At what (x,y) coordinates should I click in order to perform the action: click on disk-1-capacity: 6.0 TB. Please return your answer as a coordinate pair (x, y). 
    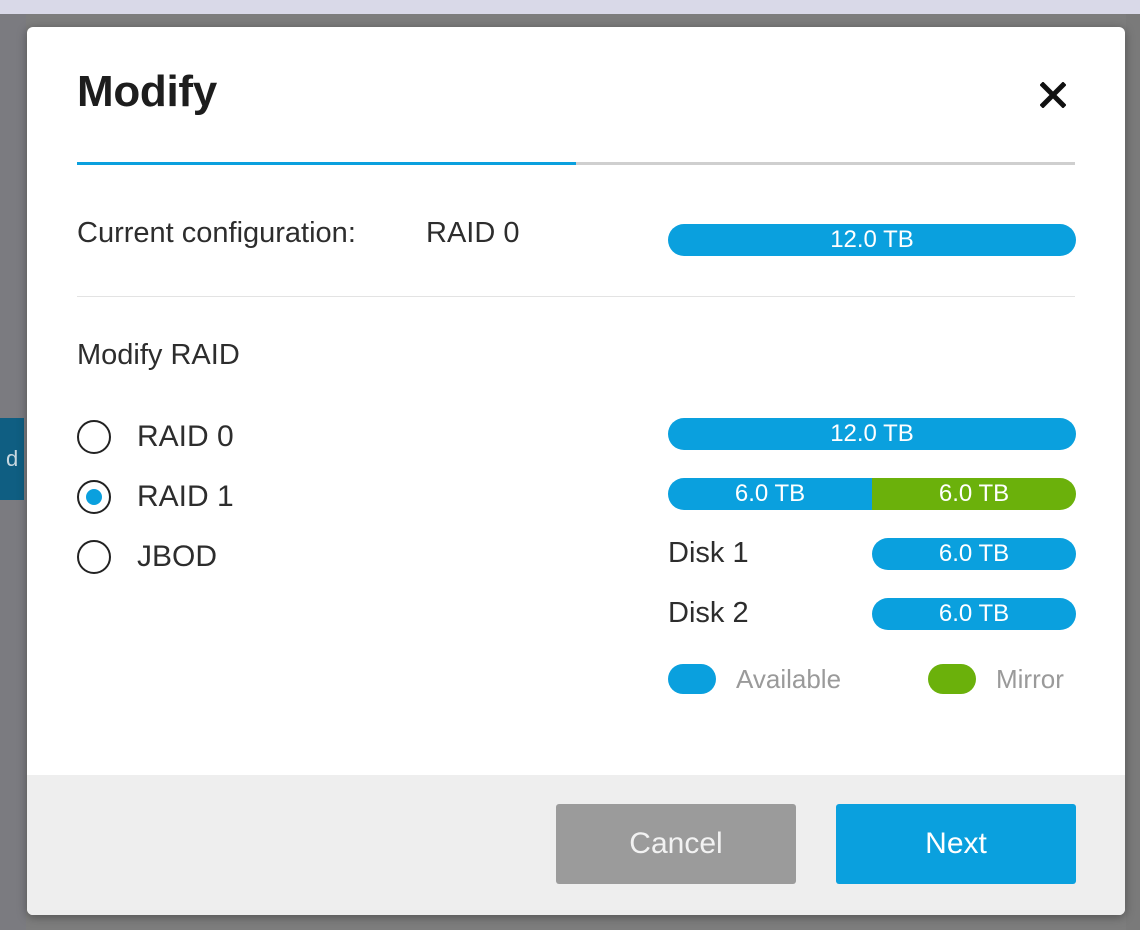
    Looking at the image, I should click on (974, 554).